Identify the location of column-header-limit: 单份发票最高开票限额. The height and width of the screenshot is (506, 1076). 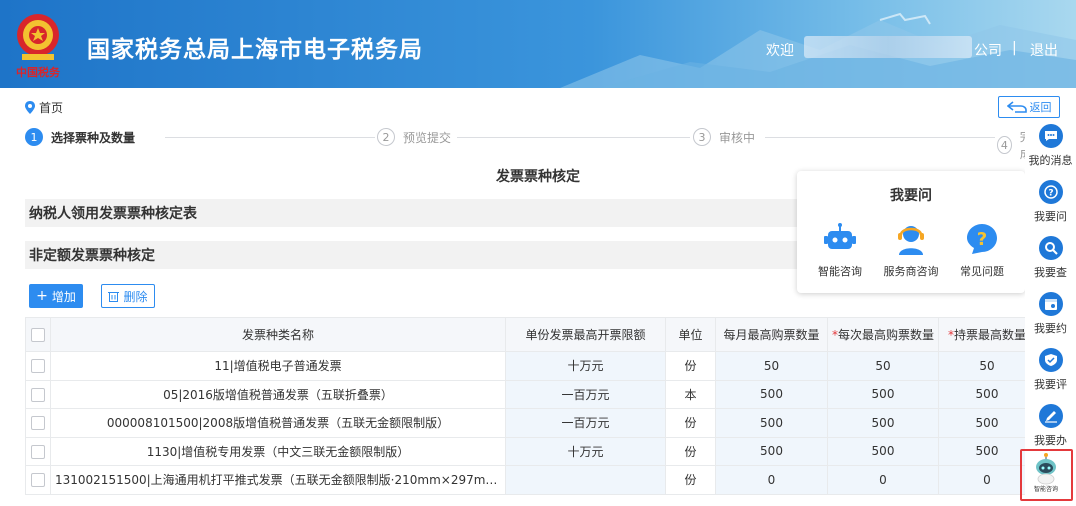
(585, 334).